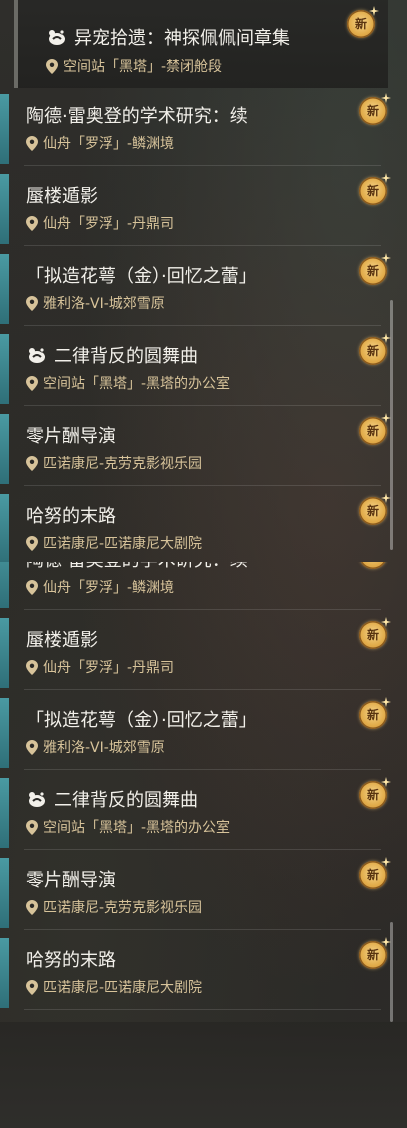 This screenshot has height=1128, width=407. Describe the element at coordinates (197, 449) in the screenshot. I see `mission-list-item: 零片酬导演匹诺康尼-克劳克影视乐园 新` at that location.